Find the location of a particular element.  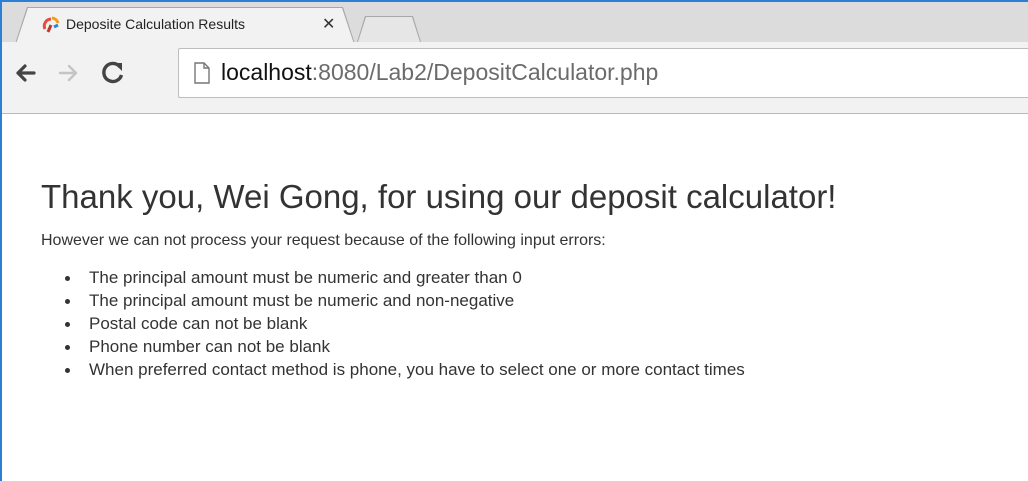

reload-icon is located at coordinates (113, 73).